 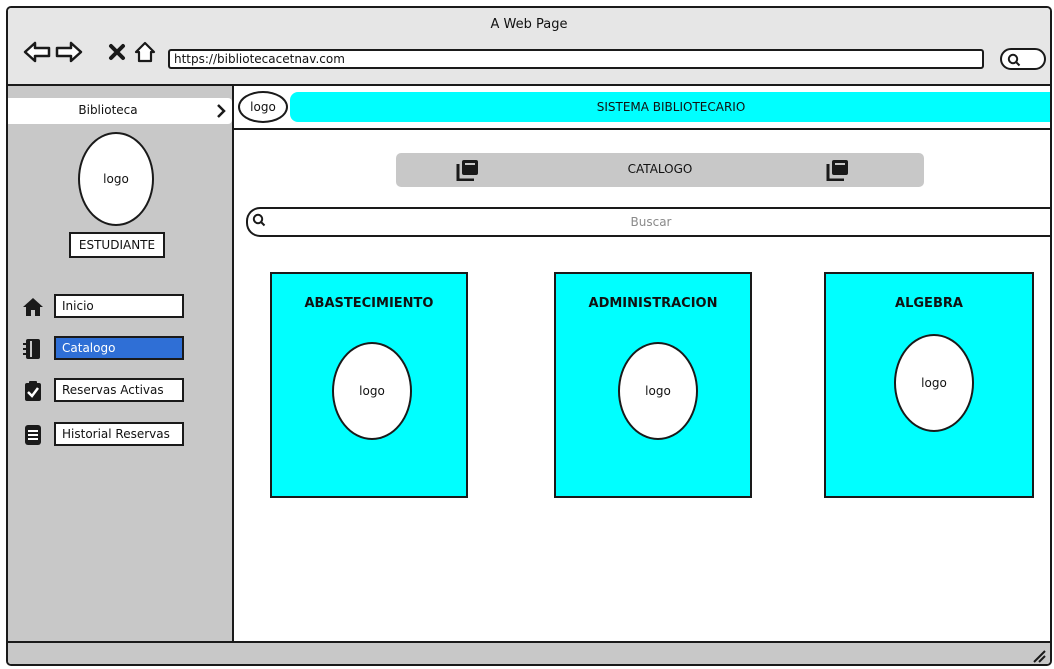 What do you see at coordinates (108, 110) in the screenshot?
I see `sidebar-title: Biblioteca` at bounding box center [108, 110].